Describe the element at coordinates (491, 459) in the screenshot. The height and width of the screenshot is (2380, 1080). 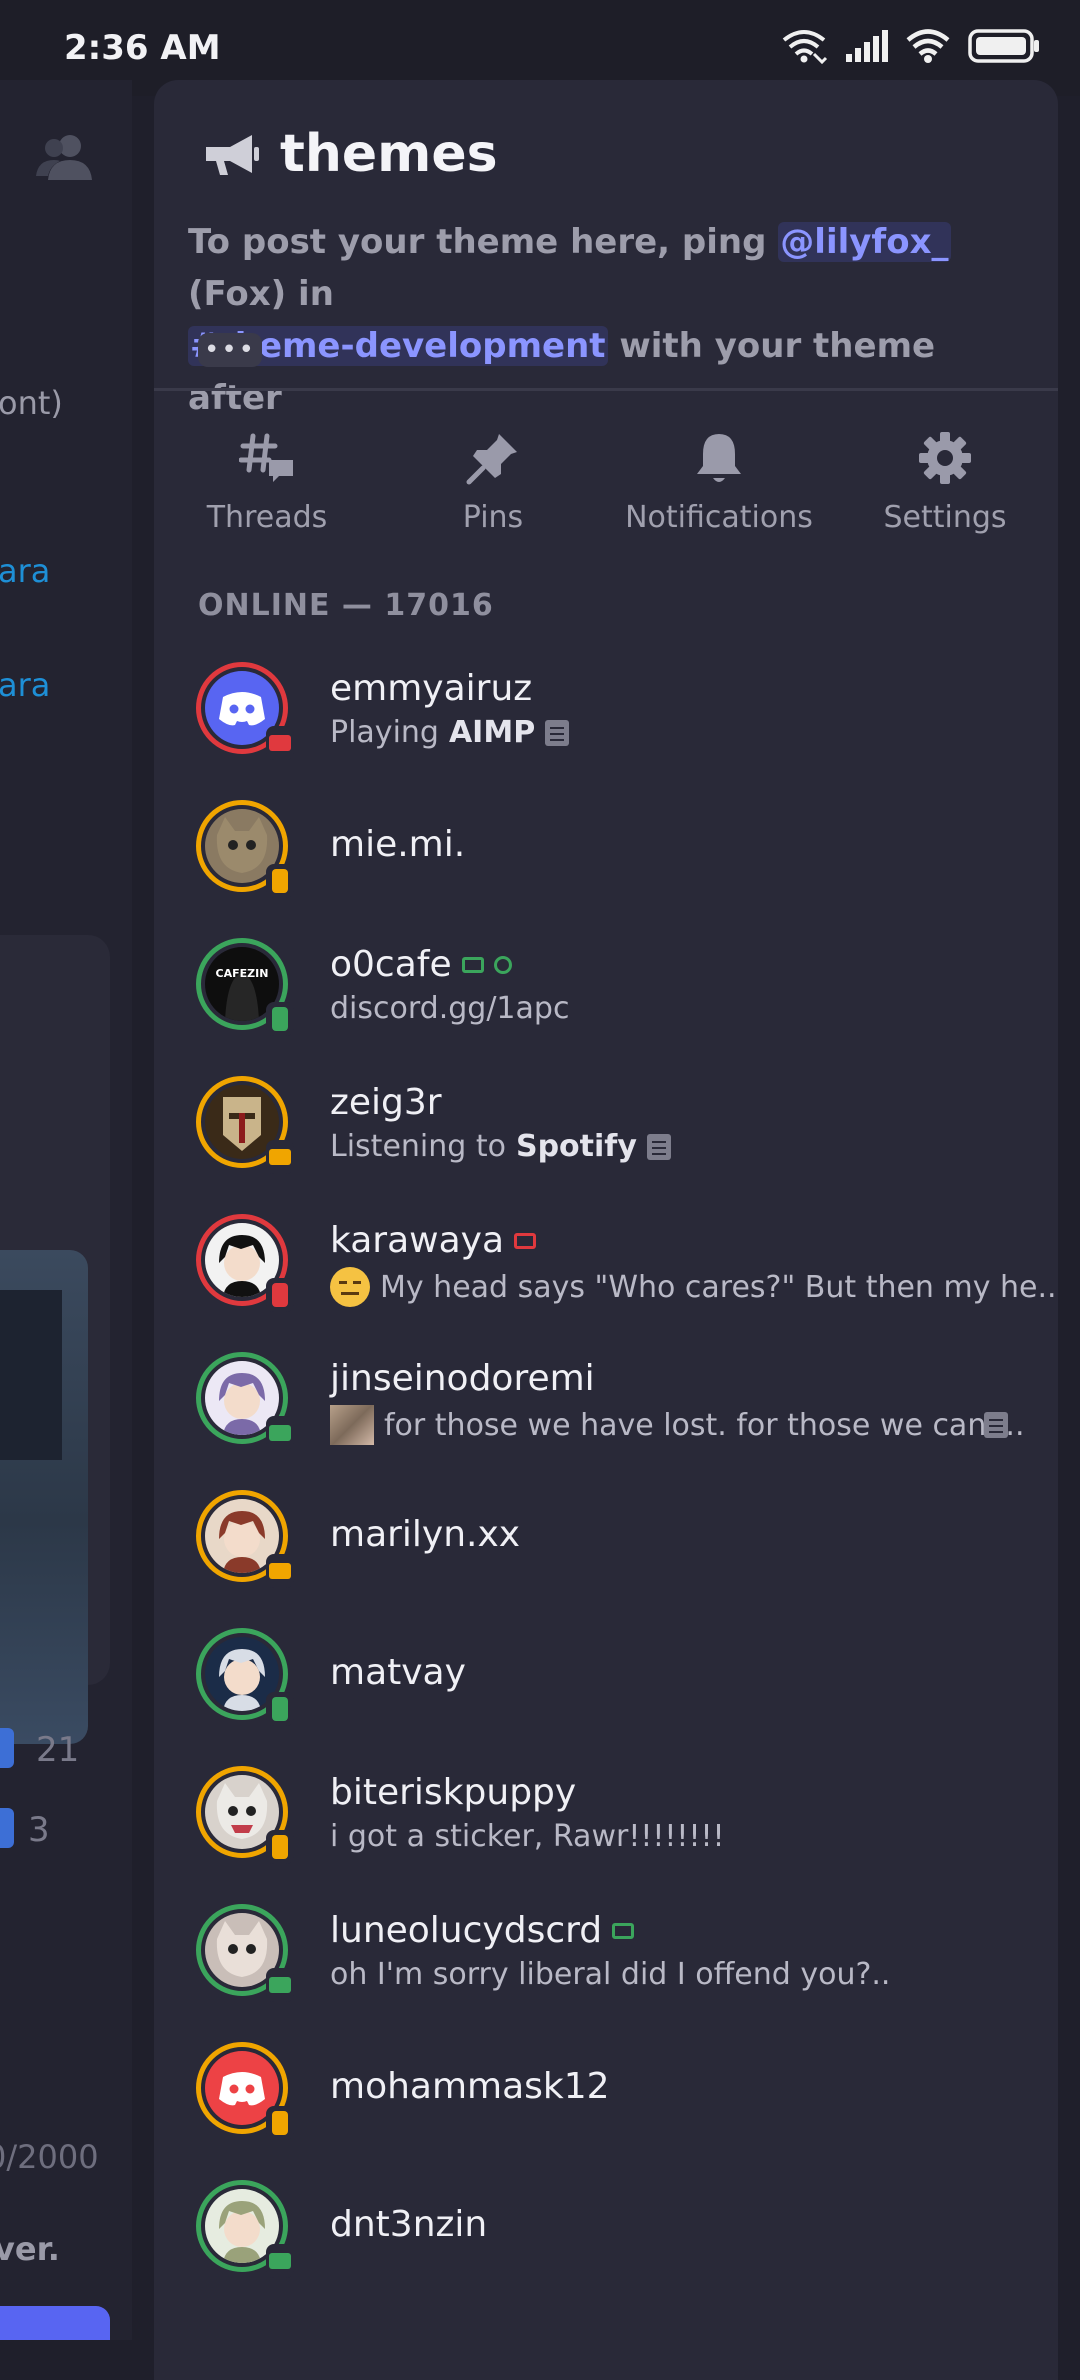
I see `pin-icon` at that location.